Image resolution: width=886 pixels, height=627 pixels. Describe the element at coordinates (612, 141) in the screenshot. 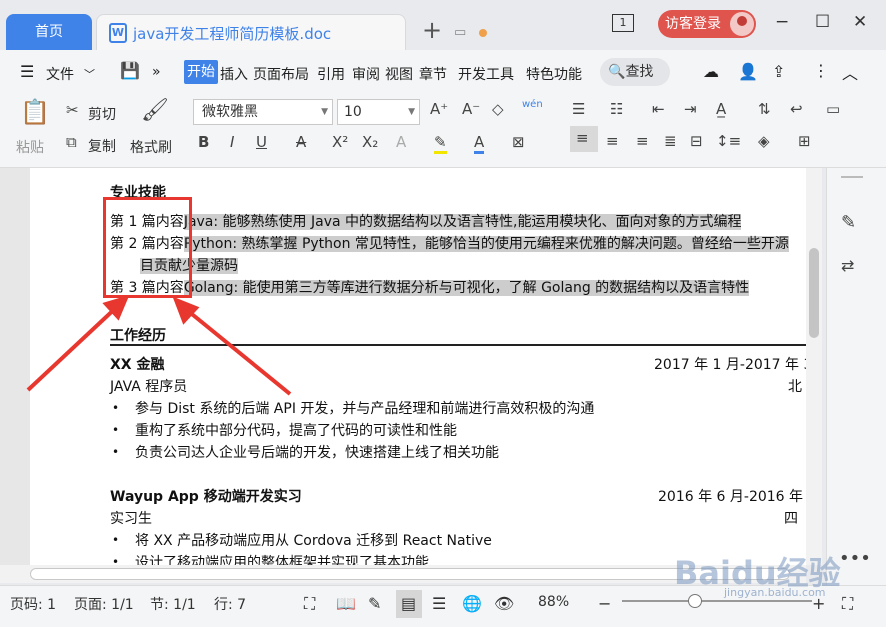

I see `align-center-icon: ≡` at that location.